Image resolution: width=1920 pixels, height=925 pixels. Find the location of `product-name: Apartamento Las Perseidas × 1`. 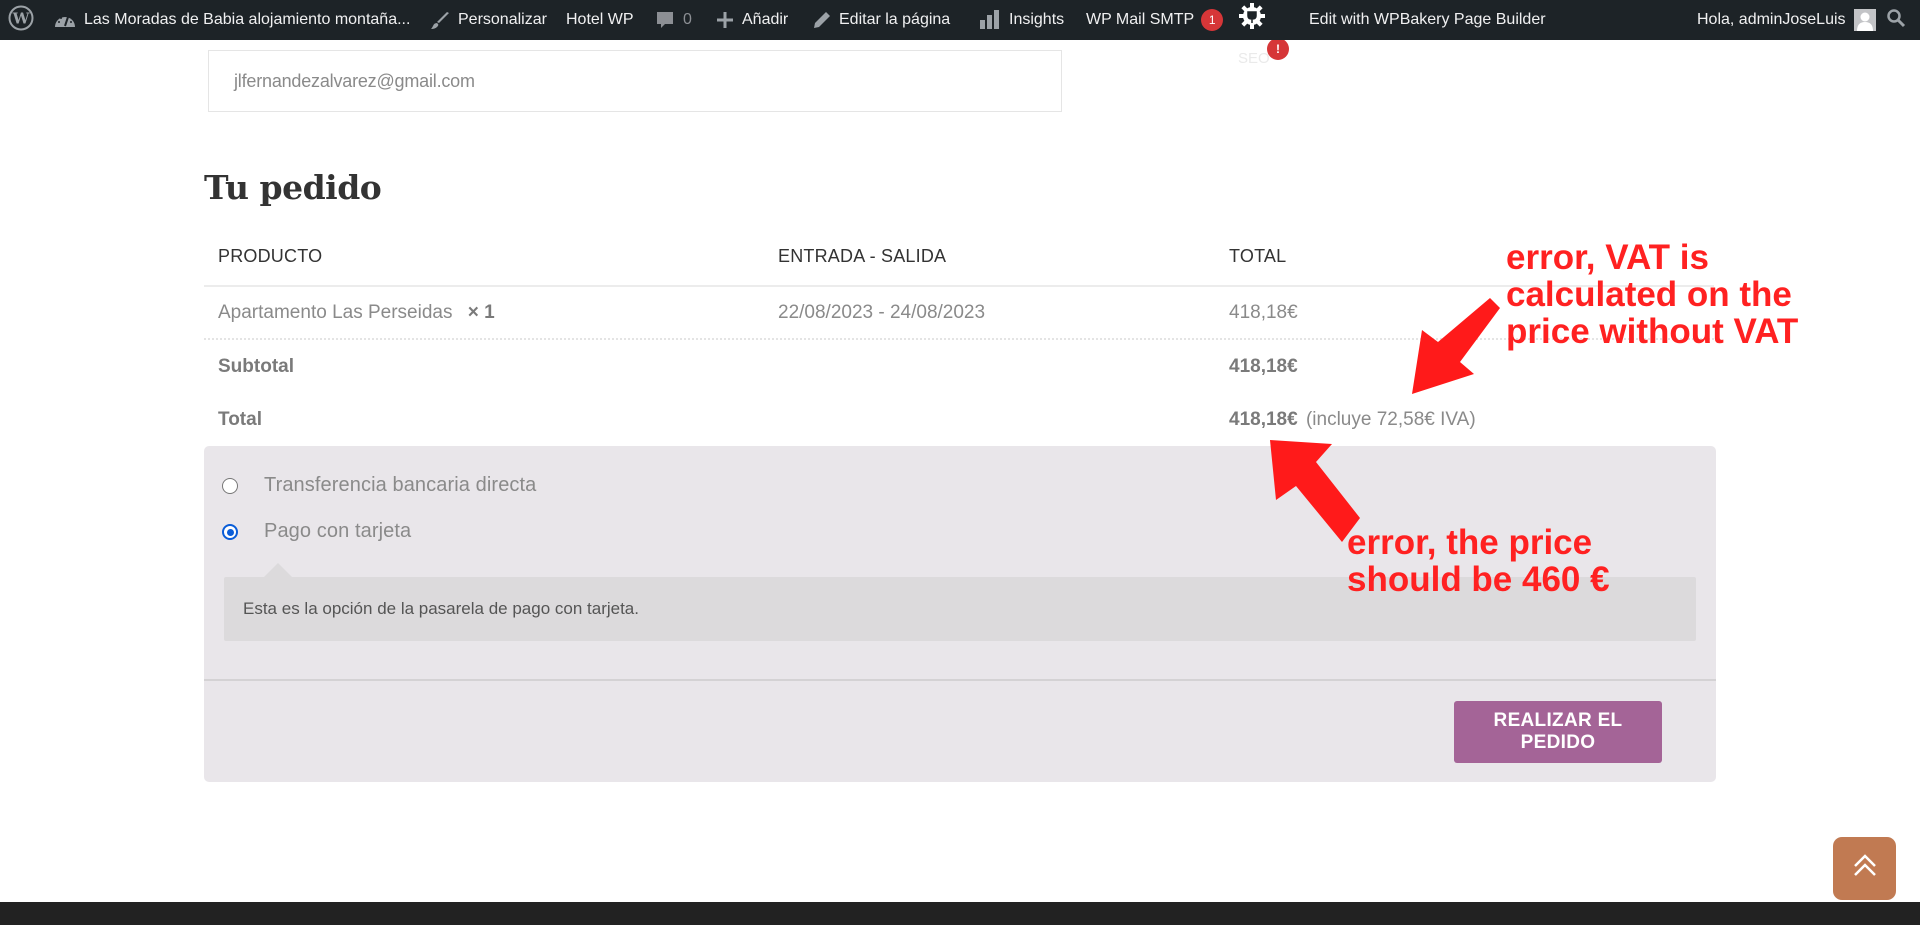

product-name: Apartamento Las Perseidas × 1 is located at coordinates (356, 313).